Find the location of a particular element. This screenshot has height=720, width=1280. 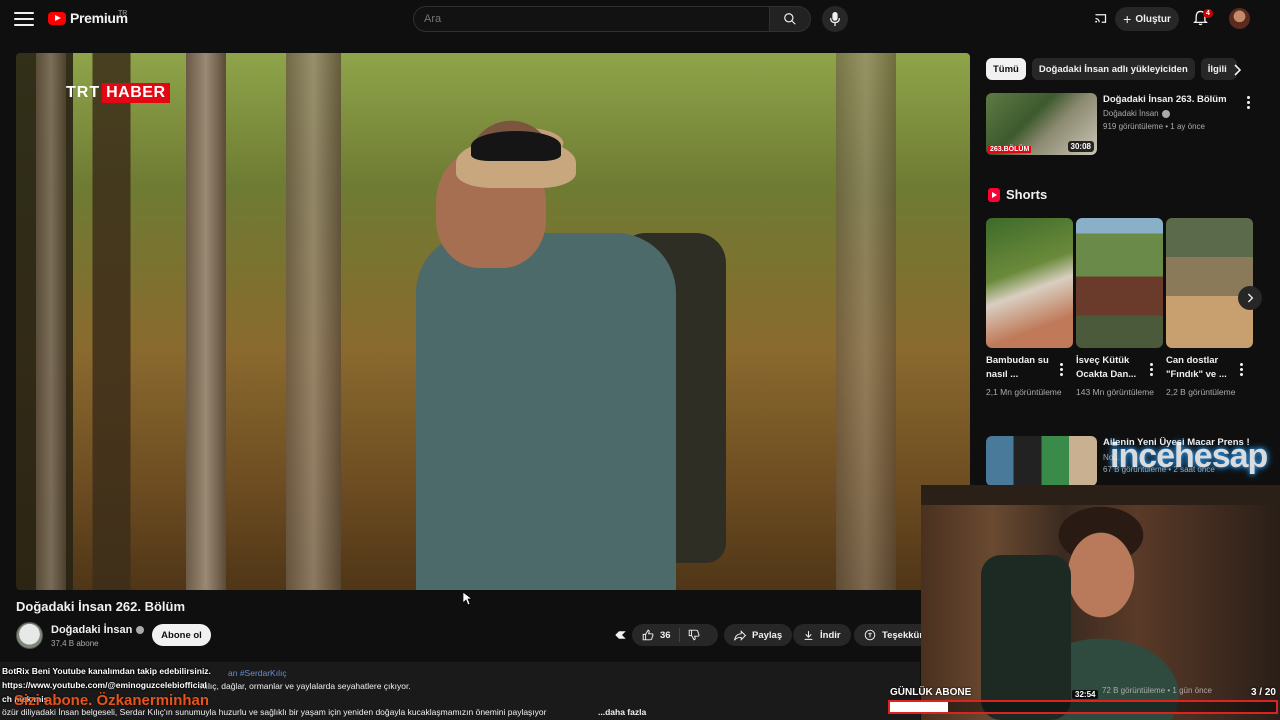

share-icon is located at coordinates (740, 635).